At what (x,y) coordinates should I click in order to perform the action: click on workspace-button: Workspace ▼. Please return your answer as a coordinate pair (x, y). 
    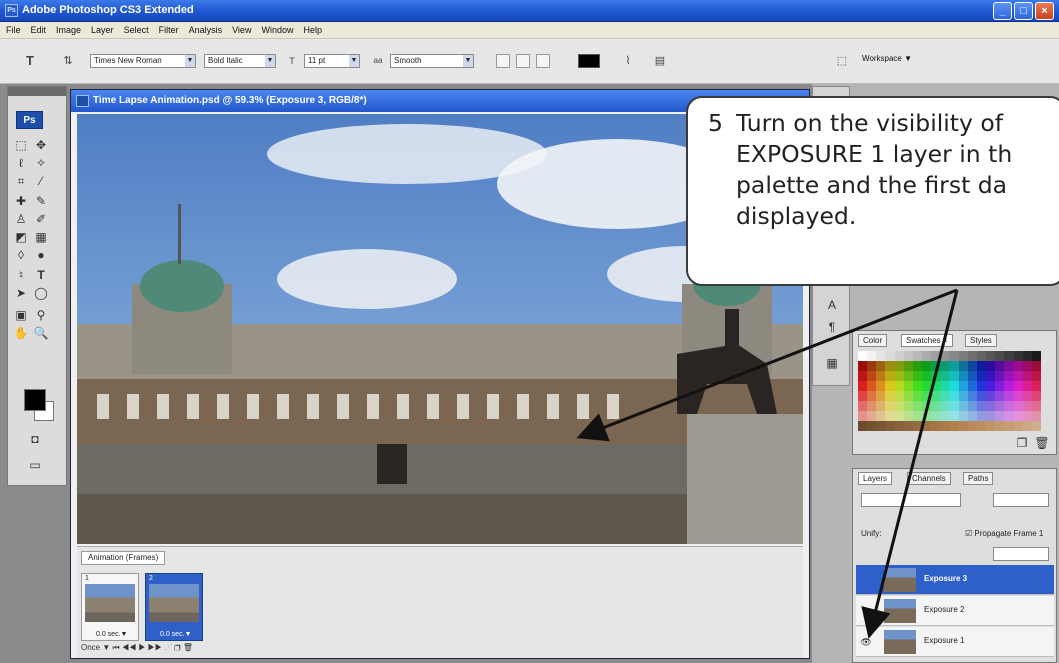
    Looking at the image, I should click on (887, 58).